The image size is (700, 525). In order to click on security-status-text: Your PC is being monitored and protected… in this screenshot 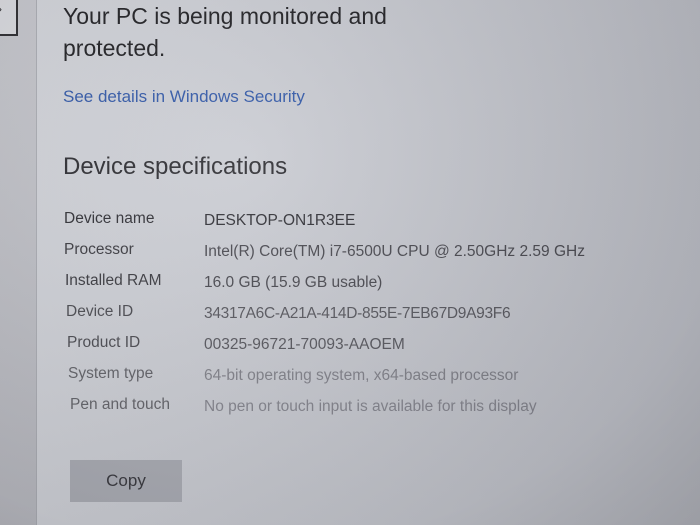, I will do `click(225, 32)`.